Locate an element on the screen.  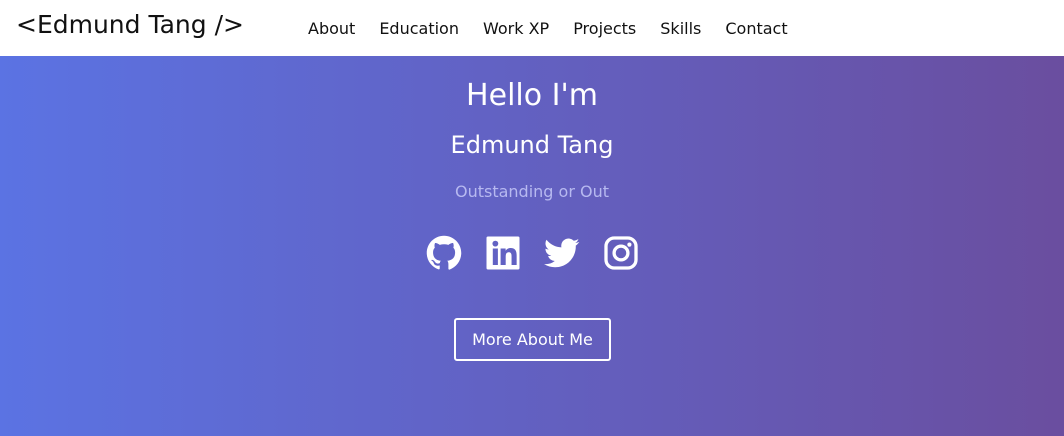
linkedin-link is located at coordinates (503, 253).